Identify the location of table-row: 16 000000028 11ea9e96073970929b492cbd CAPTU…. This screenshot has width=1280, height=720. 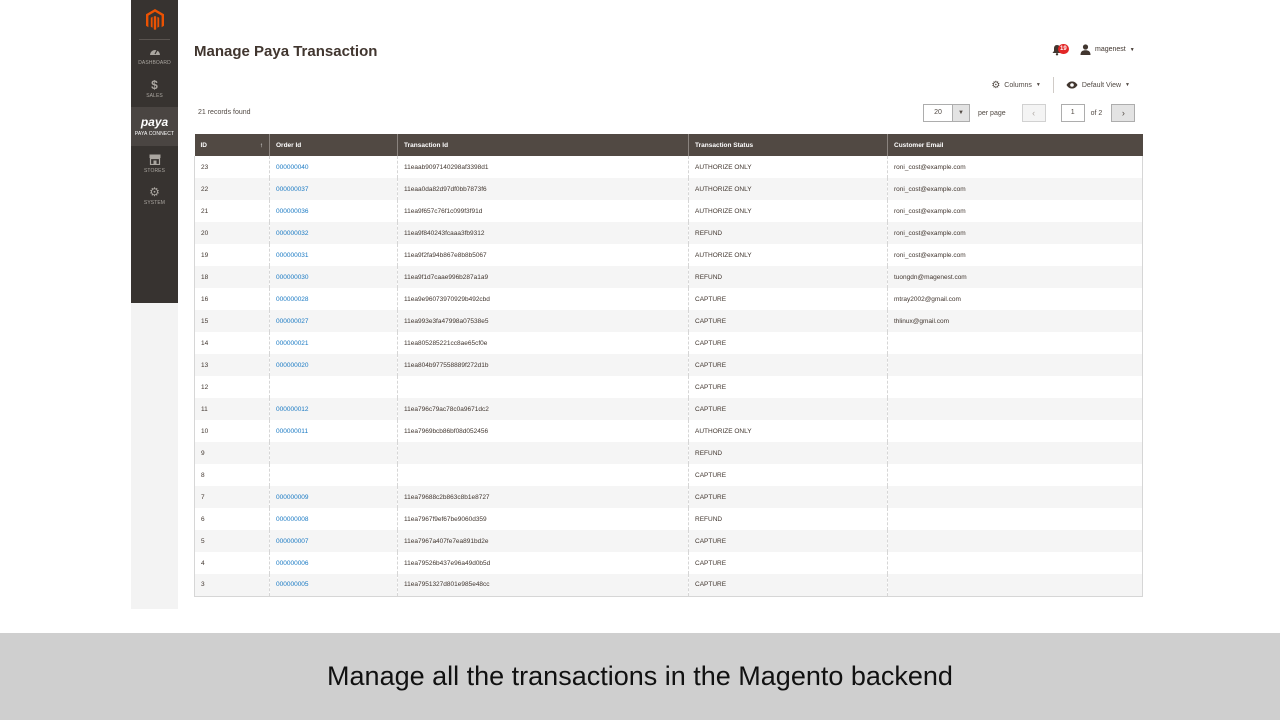
(668, 299).